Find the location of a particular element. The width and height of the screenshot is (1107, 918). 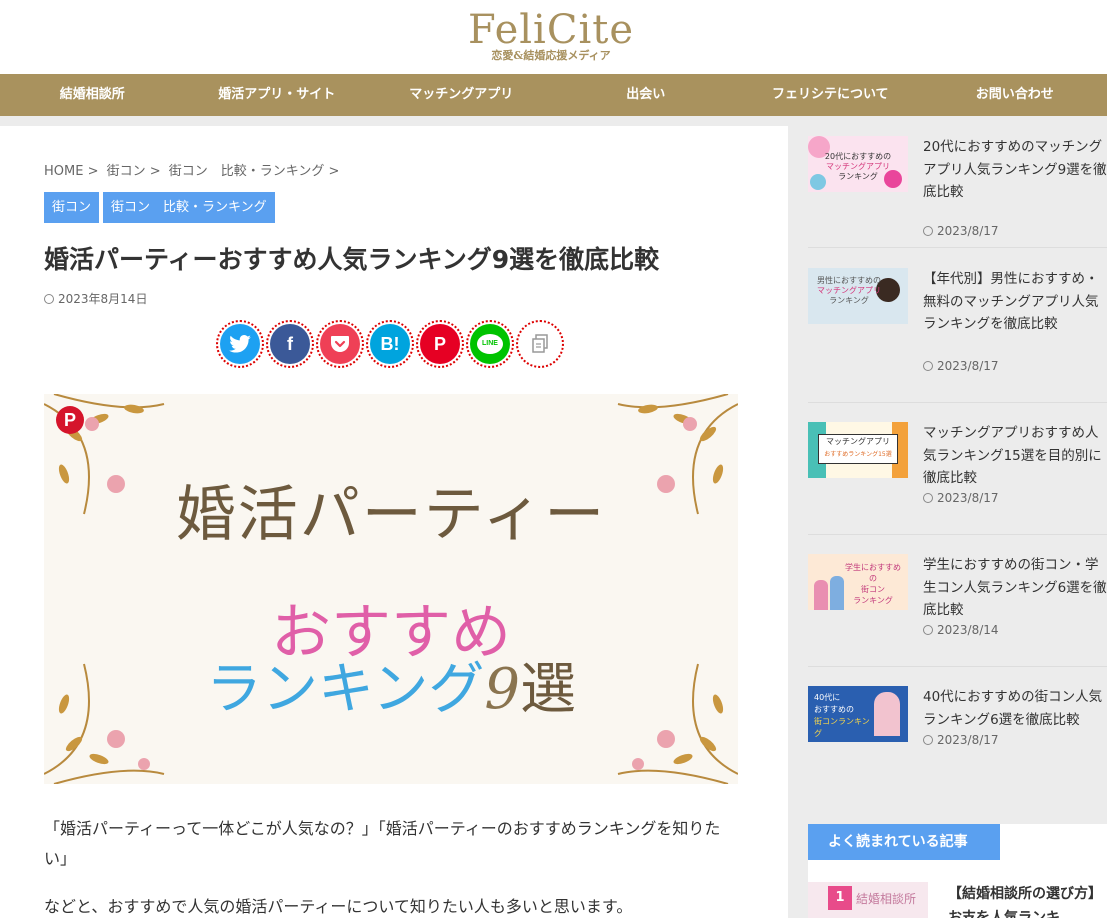

nav-item-marriage-agency: 結婚相談所 is located at coordinates (92, 95).